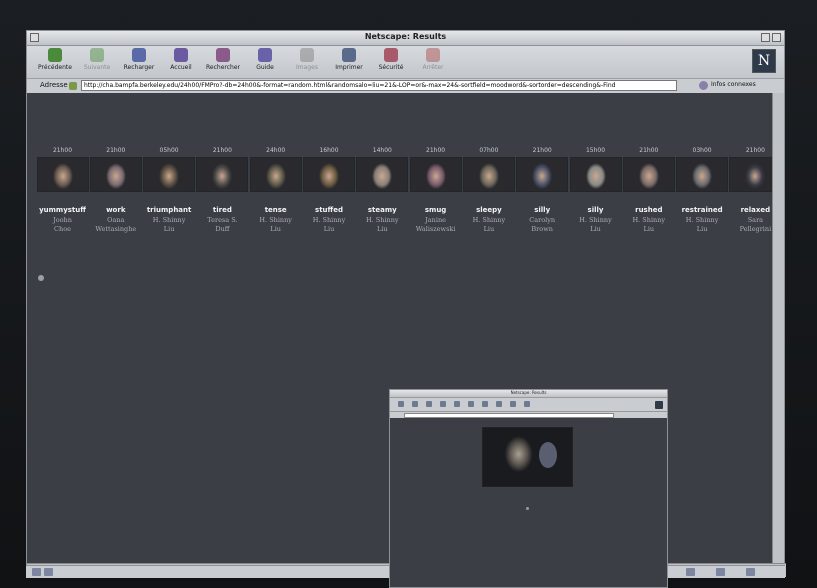 The height and width of the screenshot is (588, 817). What do you see at coordinates (54, 85) in the screenshot?
I see `location-label: Adresse` at bounding box center [54, 85].